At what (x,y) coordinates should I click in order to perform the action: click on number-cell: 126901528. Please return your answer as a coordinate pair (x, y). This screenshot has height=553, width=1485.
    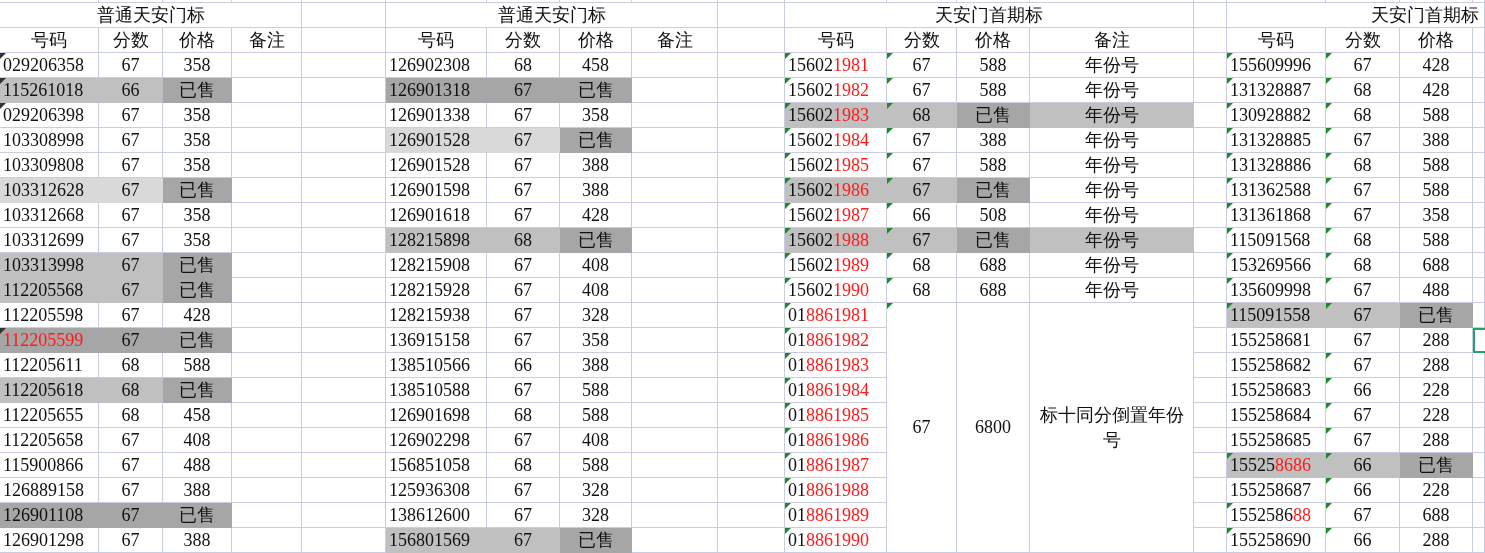
    Looking at the image, I should click on (436, 140).